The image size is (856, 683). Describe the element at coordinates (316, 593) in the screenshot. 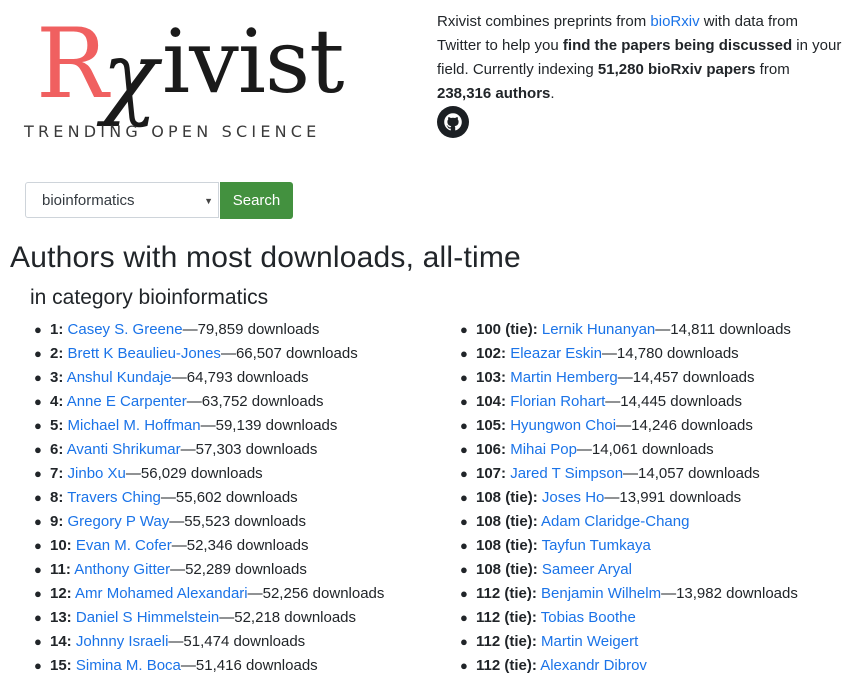

I see `download-count: —52,256 downloads` at that location.